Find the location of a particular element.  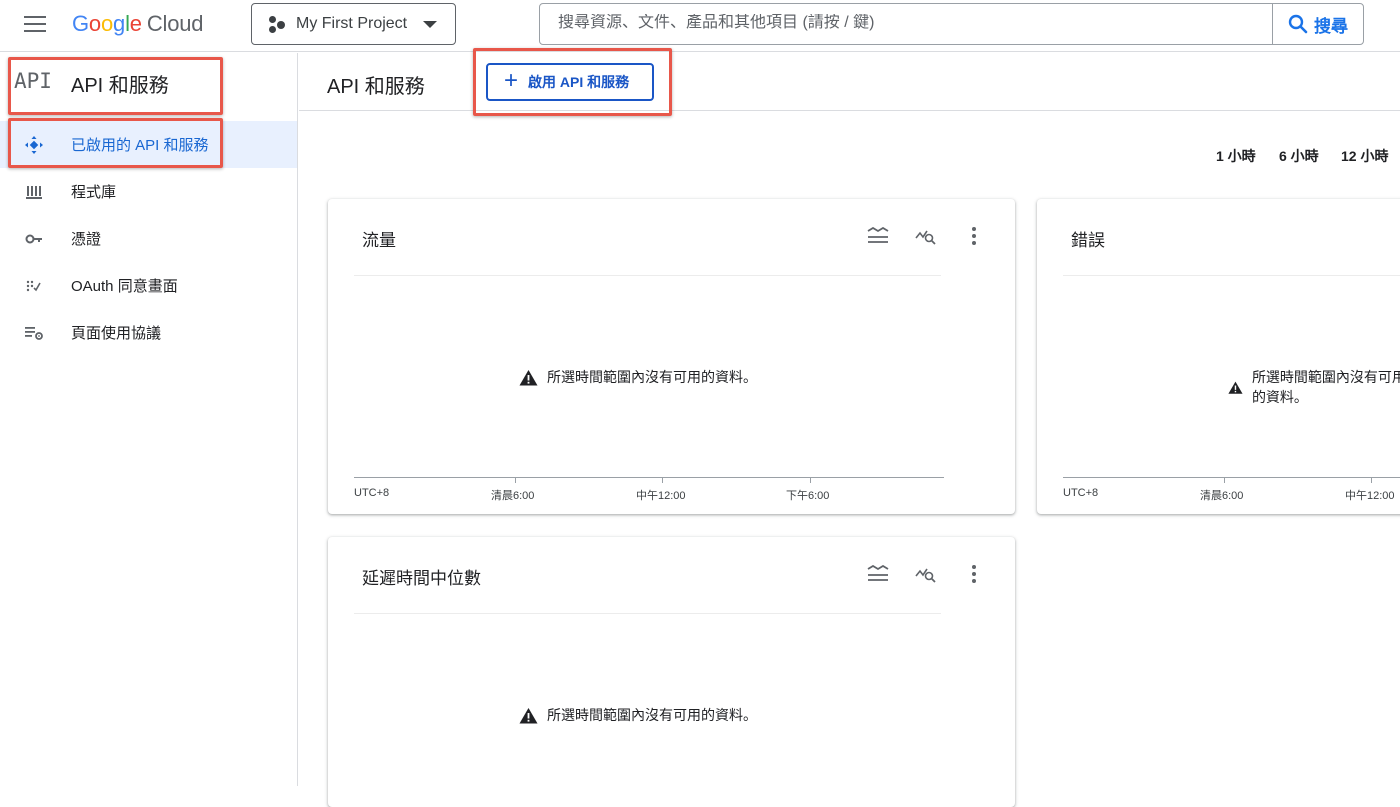

search-button: 搜尋 is located at coordinates (1317, 24).